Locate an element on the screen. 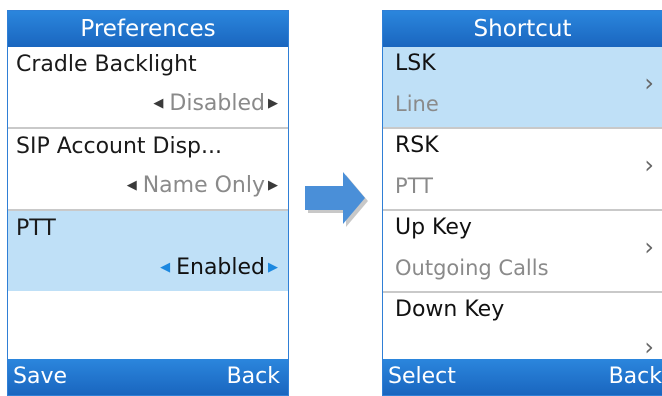  pref-item-value-selector: ◀ Name Only ▶ is located at coordinates (202, 185).